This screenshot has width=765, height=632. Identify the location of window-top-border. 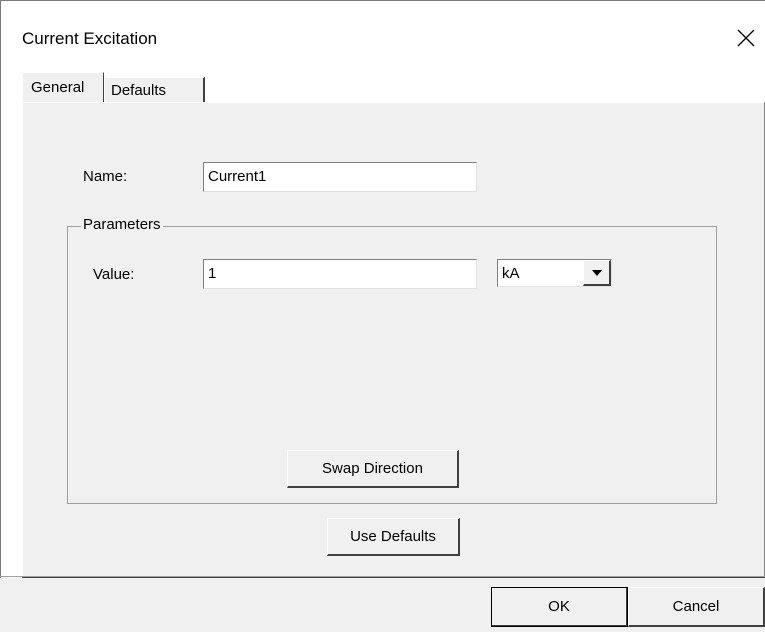
(382, 0).